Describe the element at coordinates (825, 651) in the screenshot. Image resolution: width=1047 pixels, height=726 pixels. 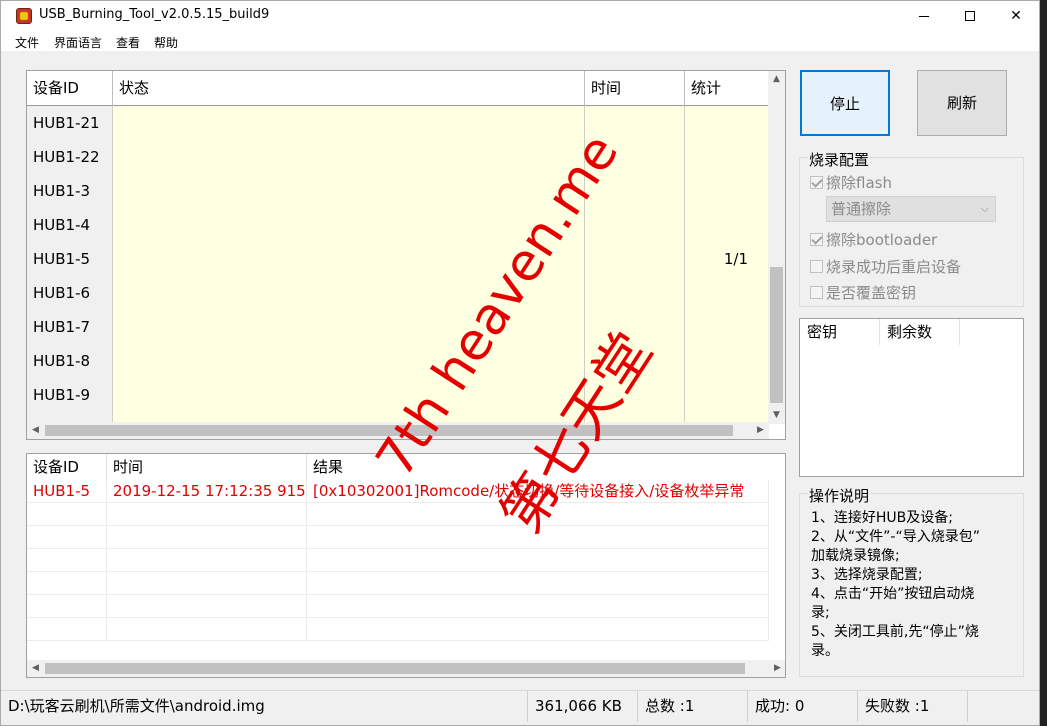
I see `instruction-line: 录。` at that location.